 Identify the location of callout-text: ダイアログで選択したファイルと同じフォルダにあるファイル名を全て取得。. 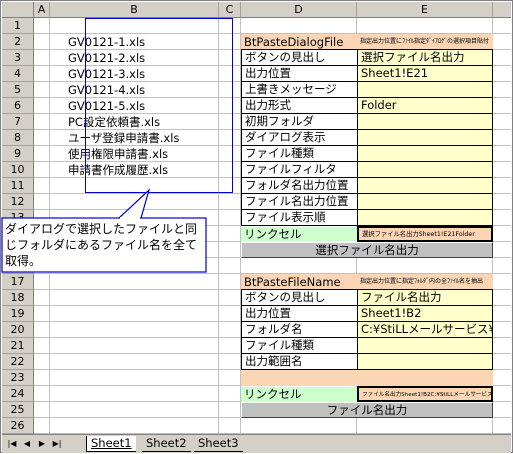
(101, 245).